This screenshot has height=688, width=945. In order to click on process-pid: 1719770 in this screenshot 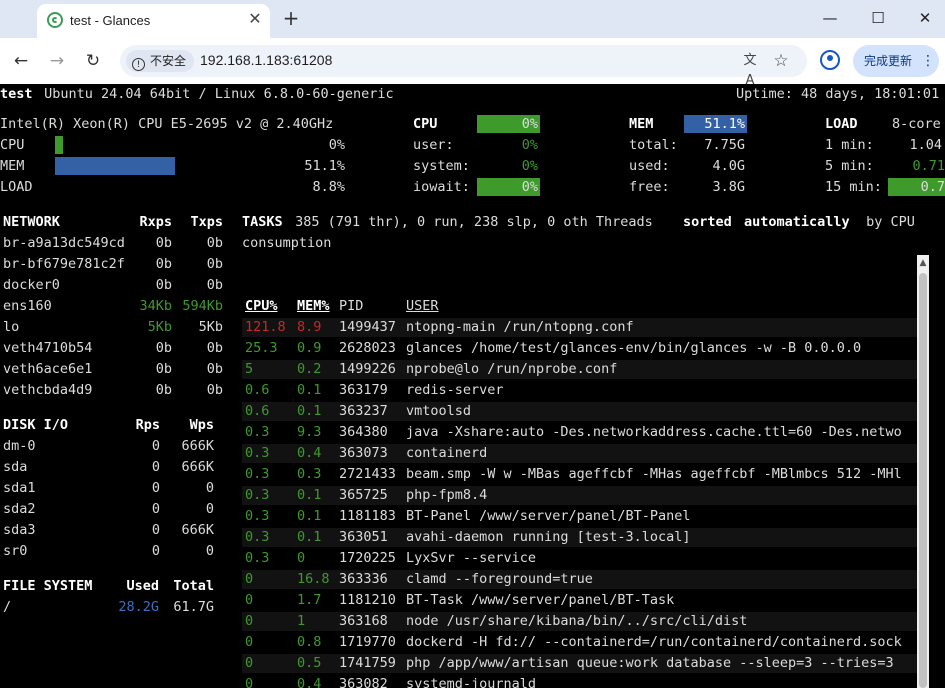, I will do `click(367, 642)`.